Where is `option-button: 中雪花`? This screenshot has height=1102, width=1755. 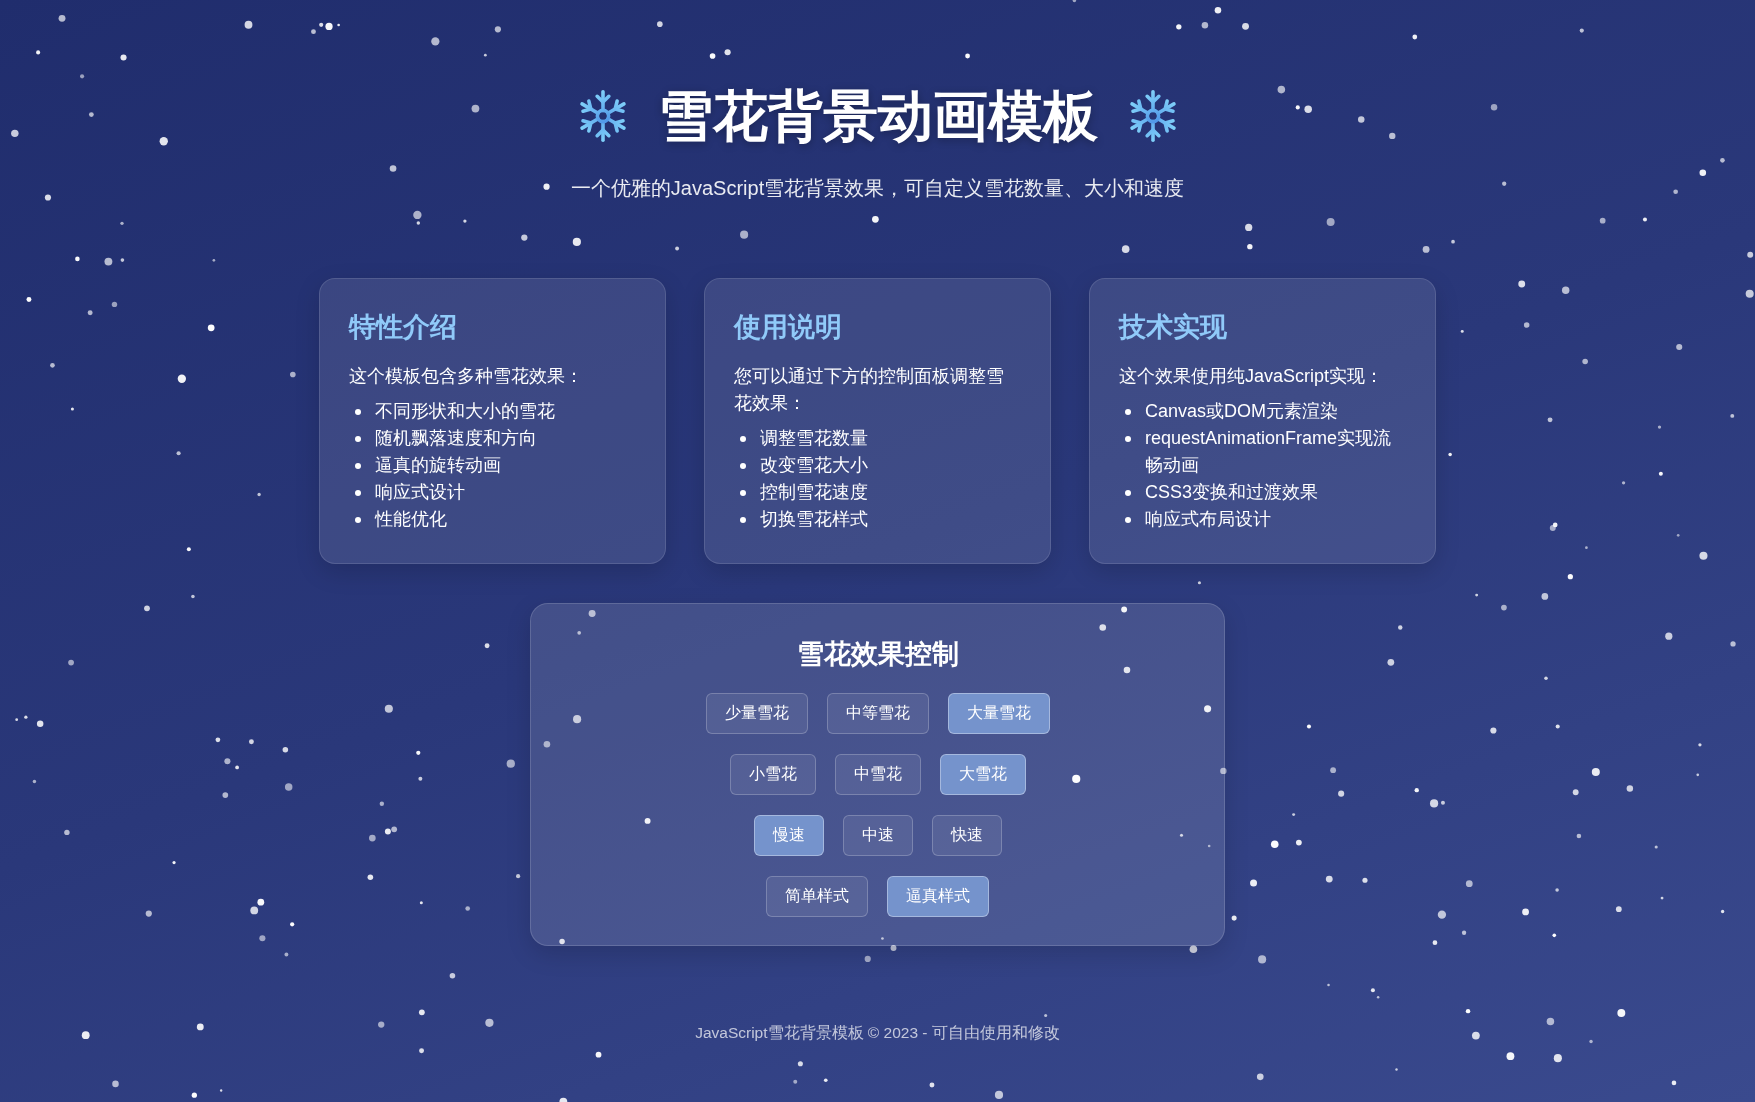 option-button: 中雪花 is located at coordinates (877, 774).